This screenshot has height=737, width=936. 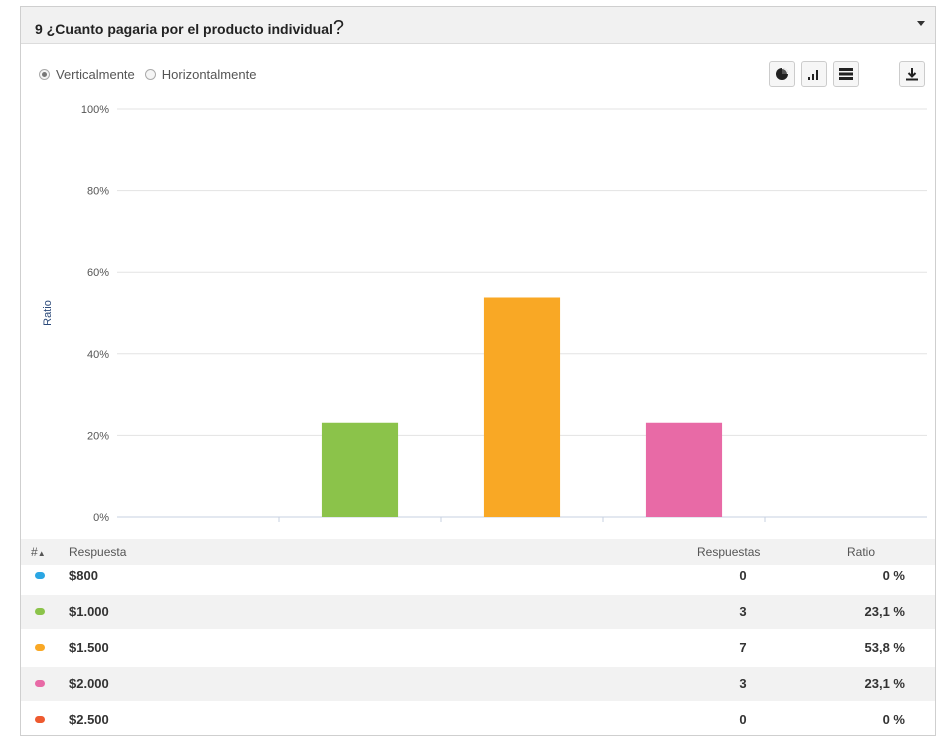 I want to click on y-tick-label: 0%, so click(x=101, y=518).